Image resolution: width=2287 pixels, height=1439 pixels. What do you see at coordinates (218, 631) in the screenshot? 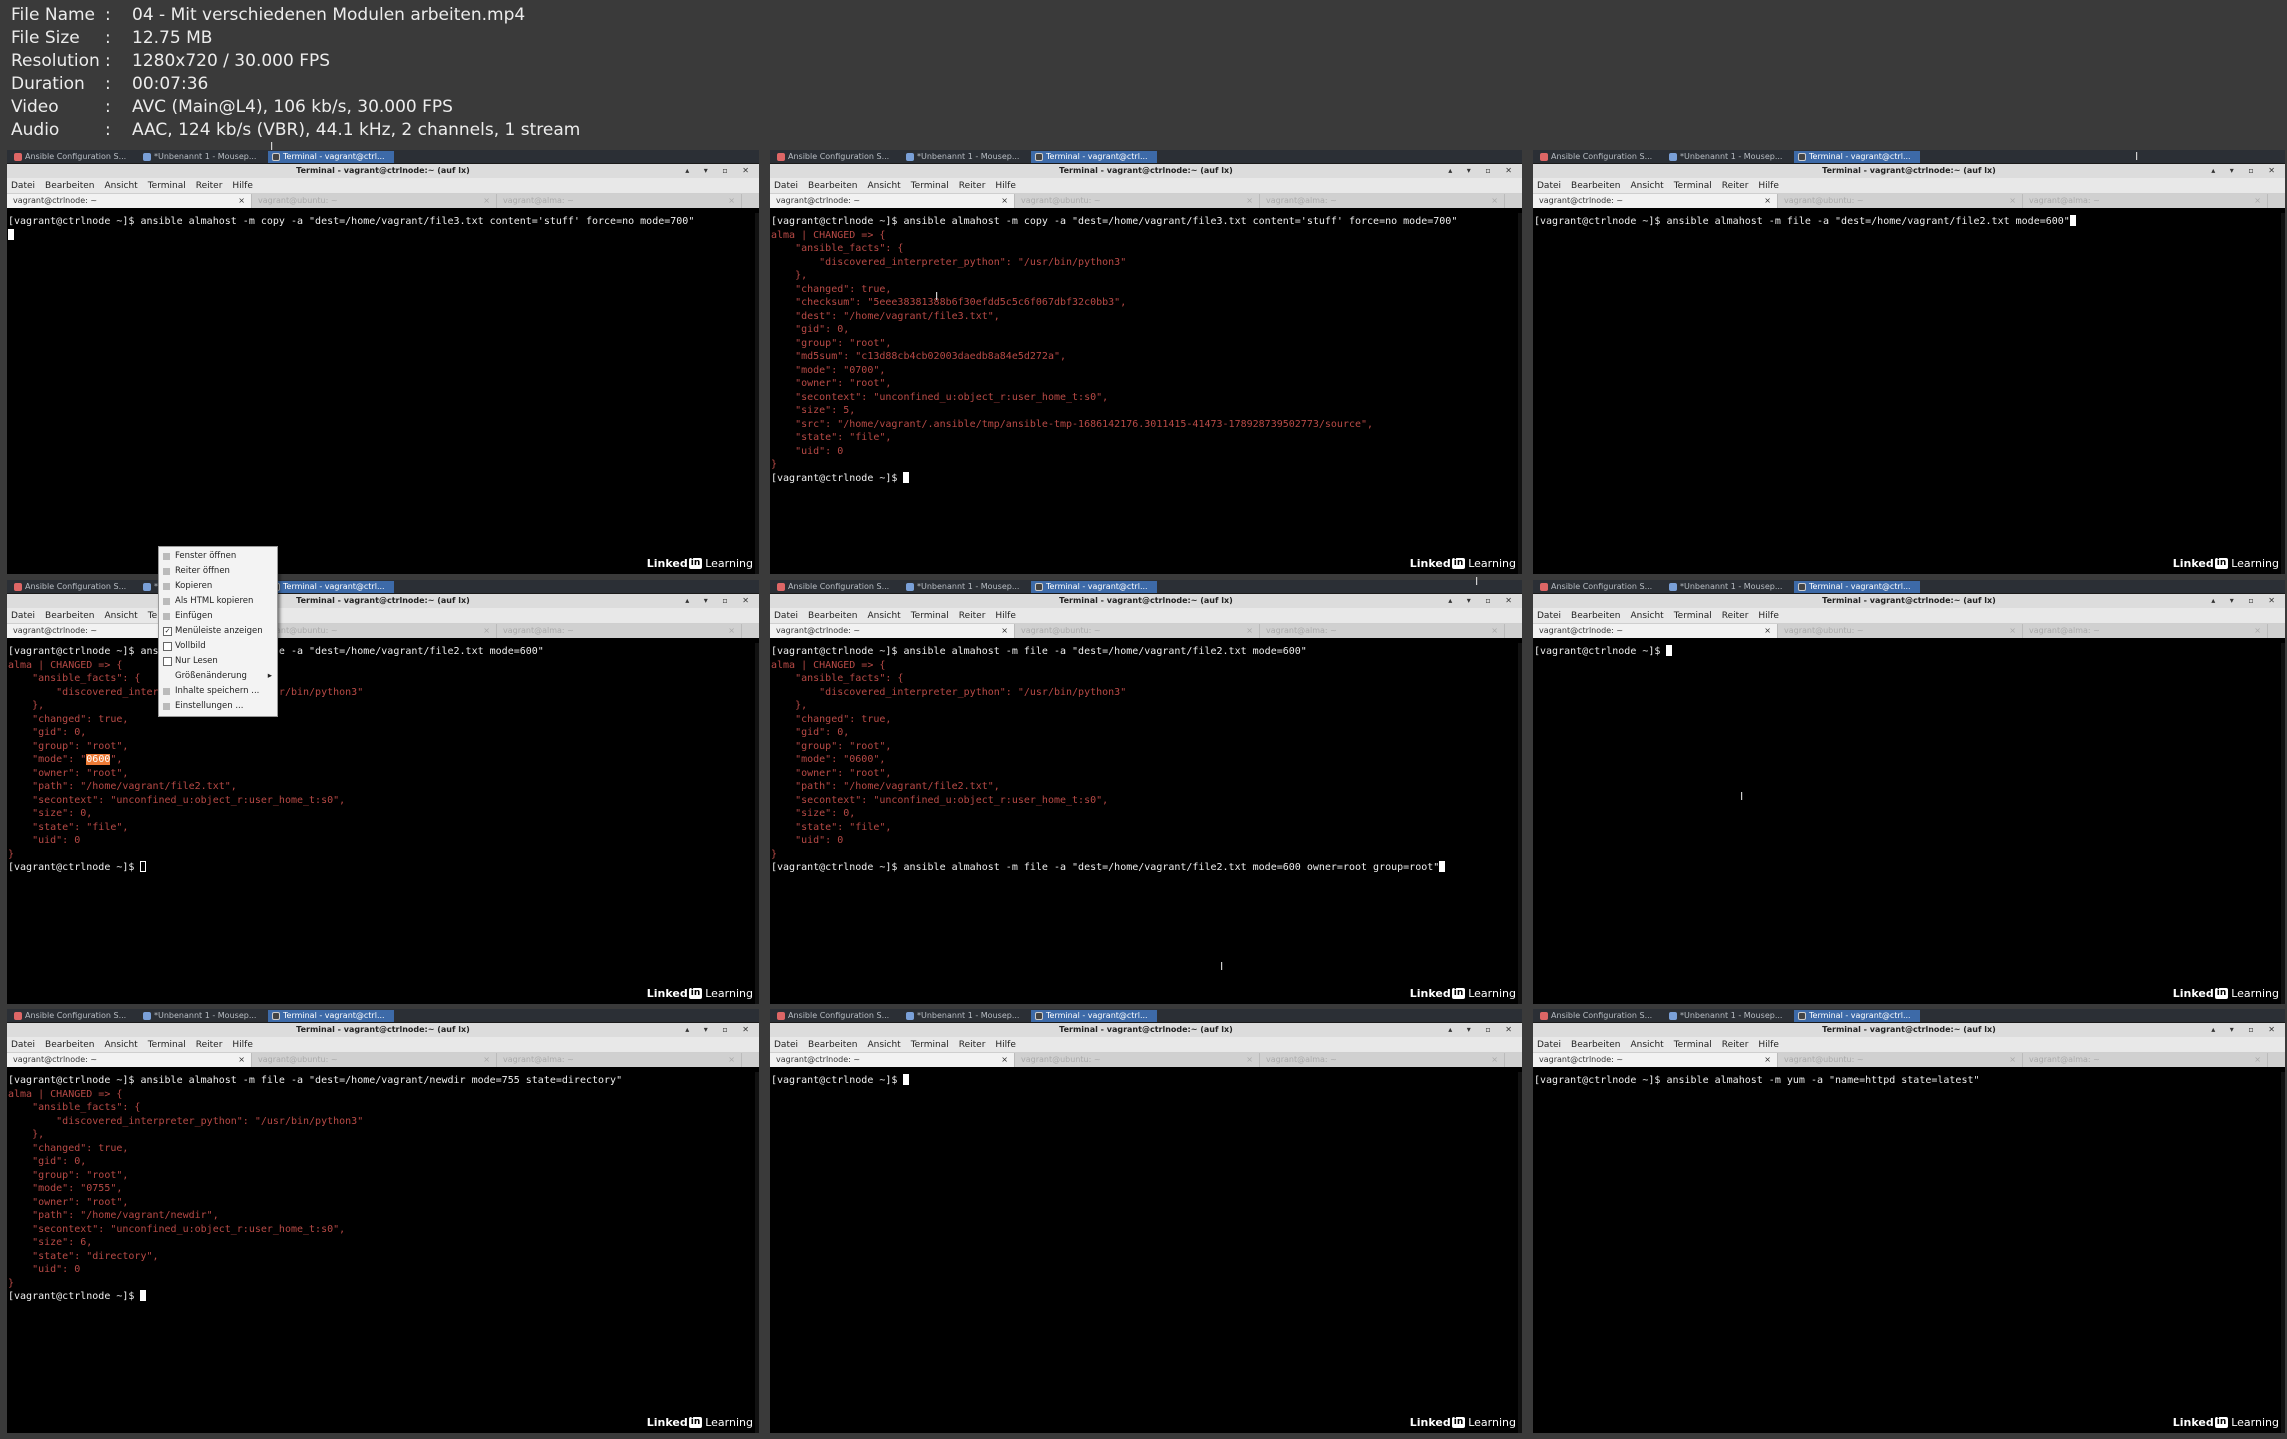
I see `context-menu-item: ✓ Menüleiste anzeigen` at bounding box center [218, 631].